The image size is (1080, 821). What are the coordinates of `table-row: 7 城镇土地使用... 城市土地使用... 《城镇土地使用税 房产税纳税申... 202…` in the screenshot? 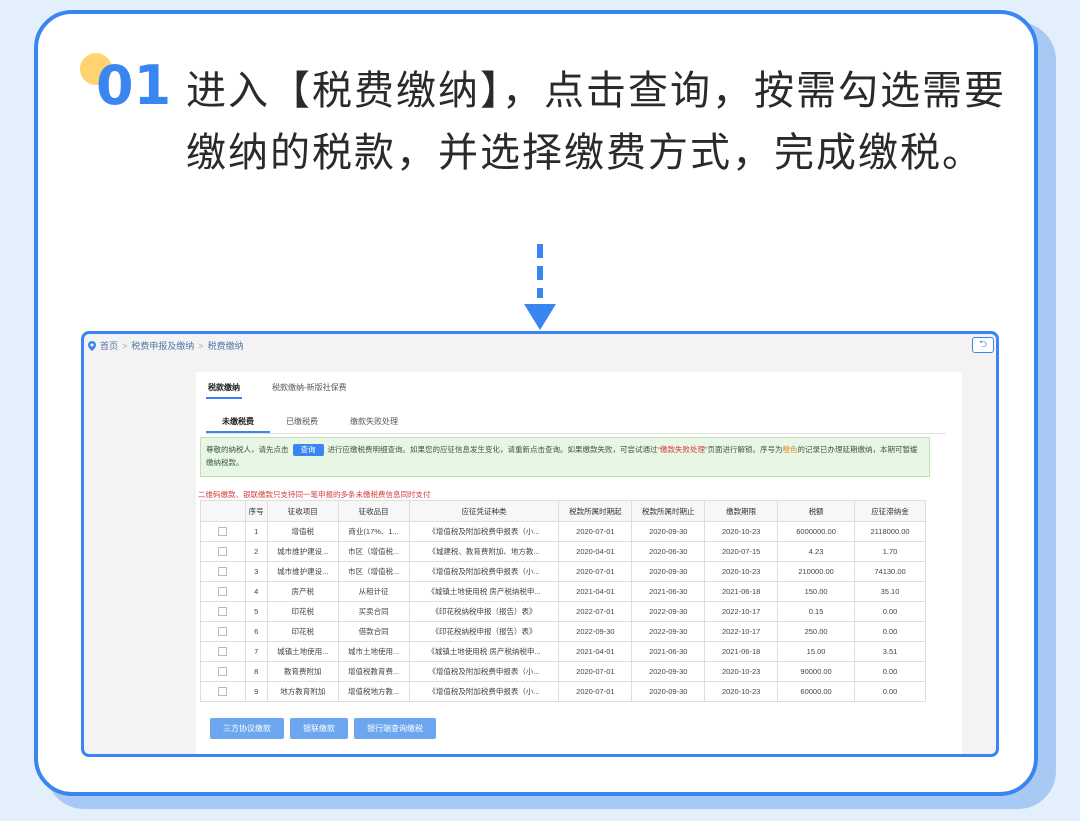 It's located at (563, 651).